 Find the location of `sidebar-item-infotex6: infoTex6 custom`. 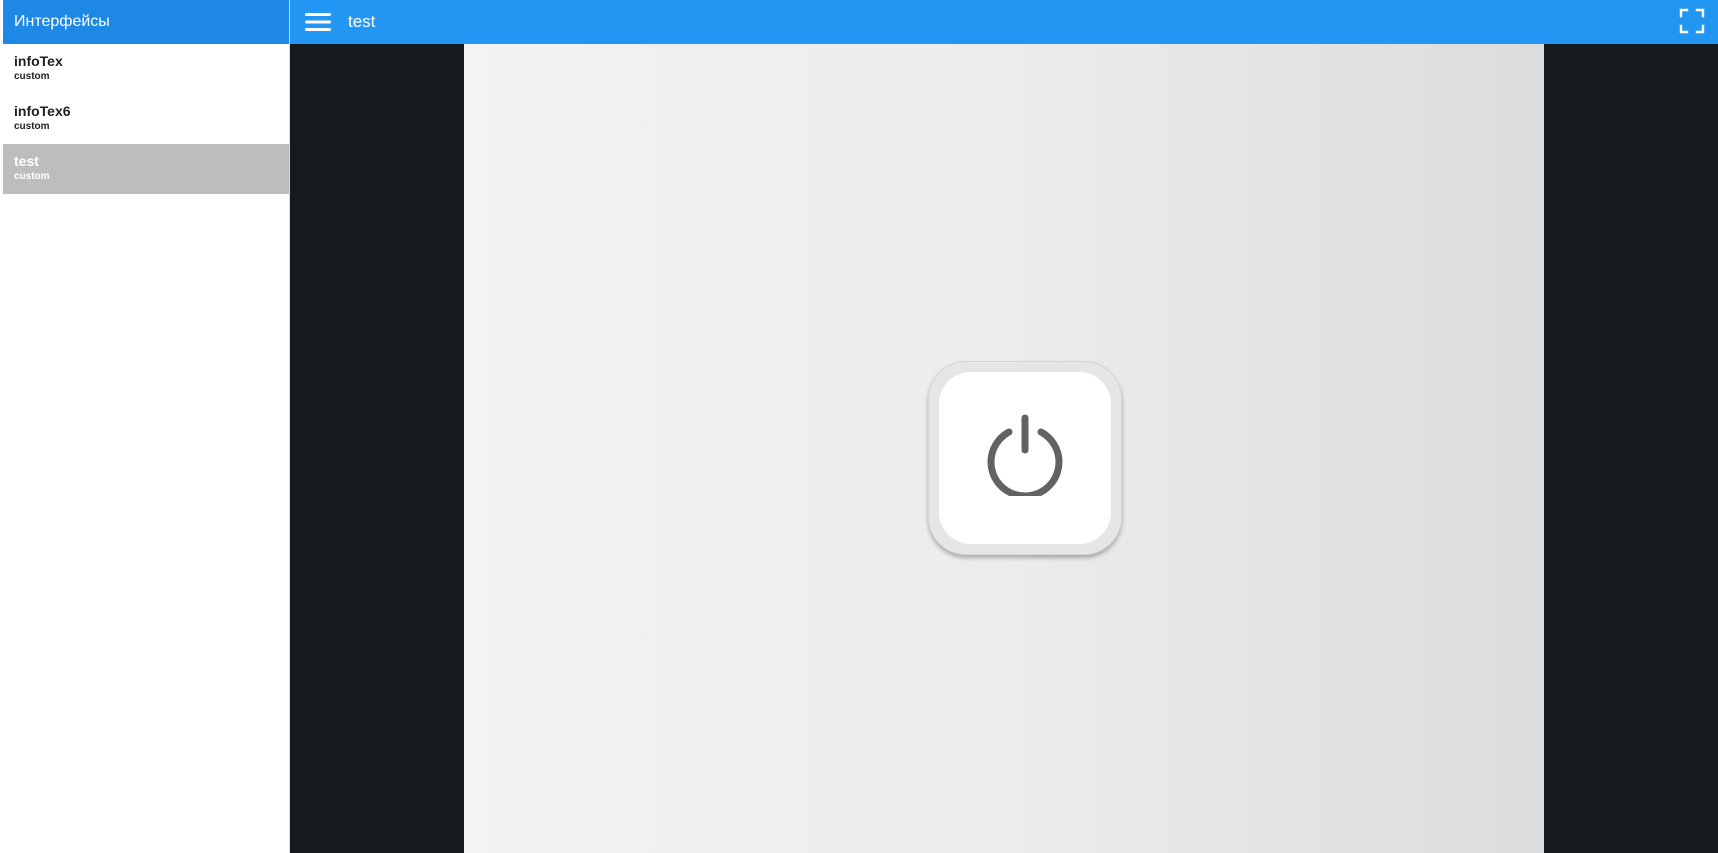

sidebar-item-infotex6: infoTex6 custom is located at coordinates (146, 119).